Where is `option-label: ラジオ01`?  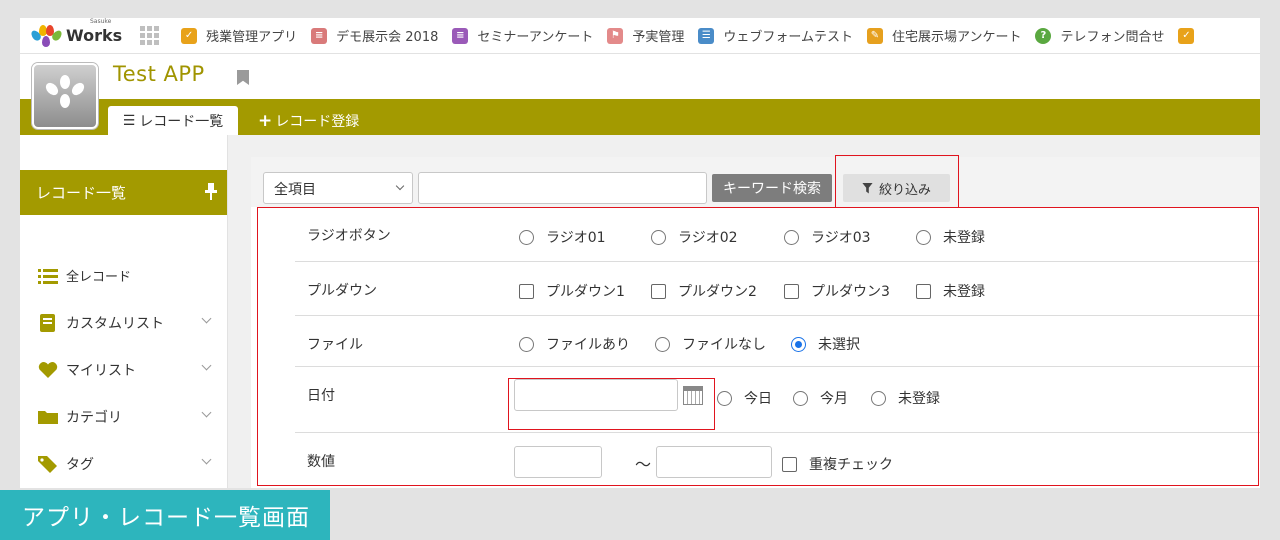
option-label: ラジオ01 is located at coordinates (576, 238).